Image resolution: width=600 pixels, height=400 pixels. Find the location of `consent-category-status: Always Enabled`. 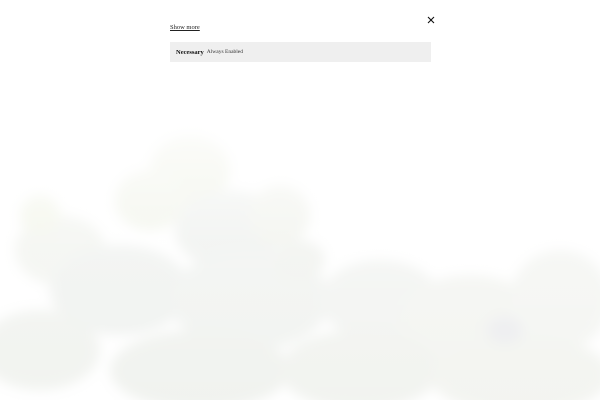

consent-category-status: Always Enabled is located at coordinates (224, 52).